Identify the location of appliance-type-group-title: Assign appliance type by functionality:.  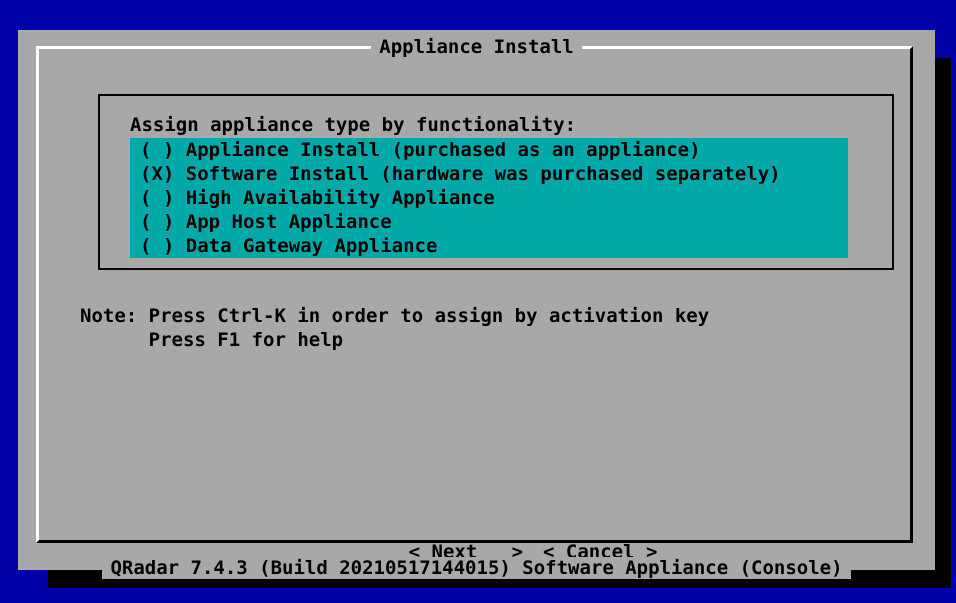
(353, 125).